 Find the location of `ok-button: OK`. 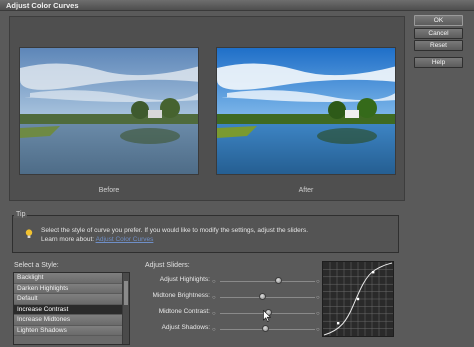

ok-button: OK is located at coordinates (438, 20).